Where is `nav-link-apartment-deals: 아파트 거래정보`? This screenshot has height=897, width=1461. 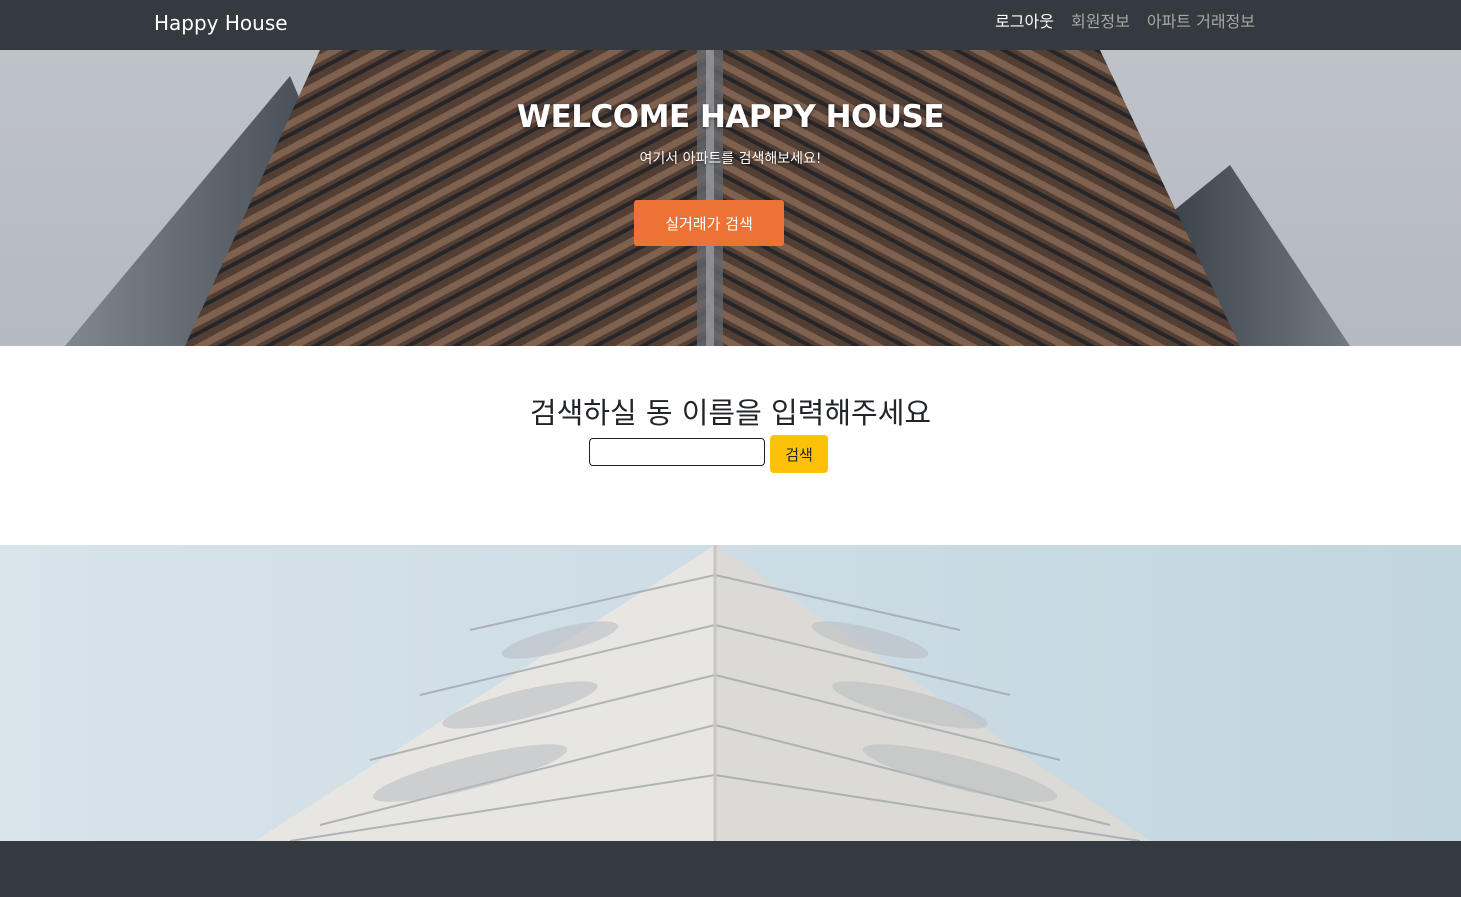 nav-link-apartment-deals: 아파트 거래정보 is located at coordinates (1201, 22).